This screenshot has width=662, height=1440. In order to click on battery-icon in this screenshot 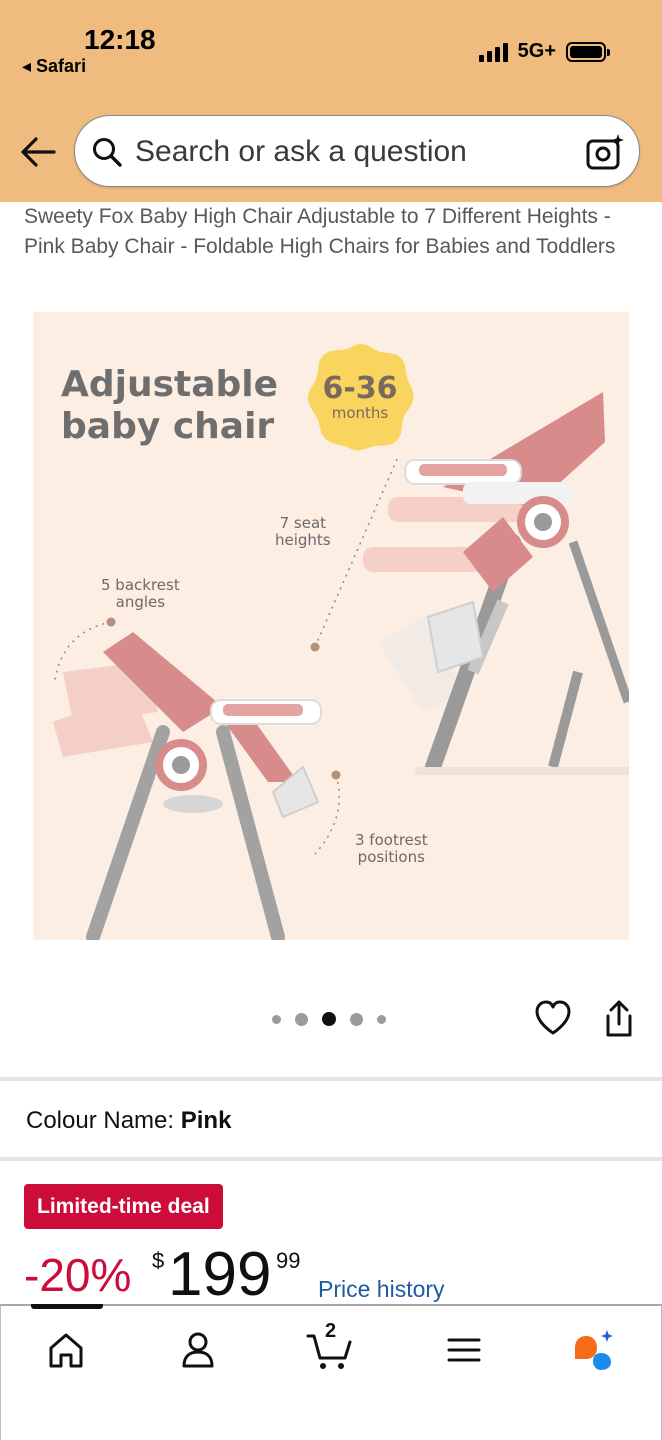, I will do `click(588, 51)`.